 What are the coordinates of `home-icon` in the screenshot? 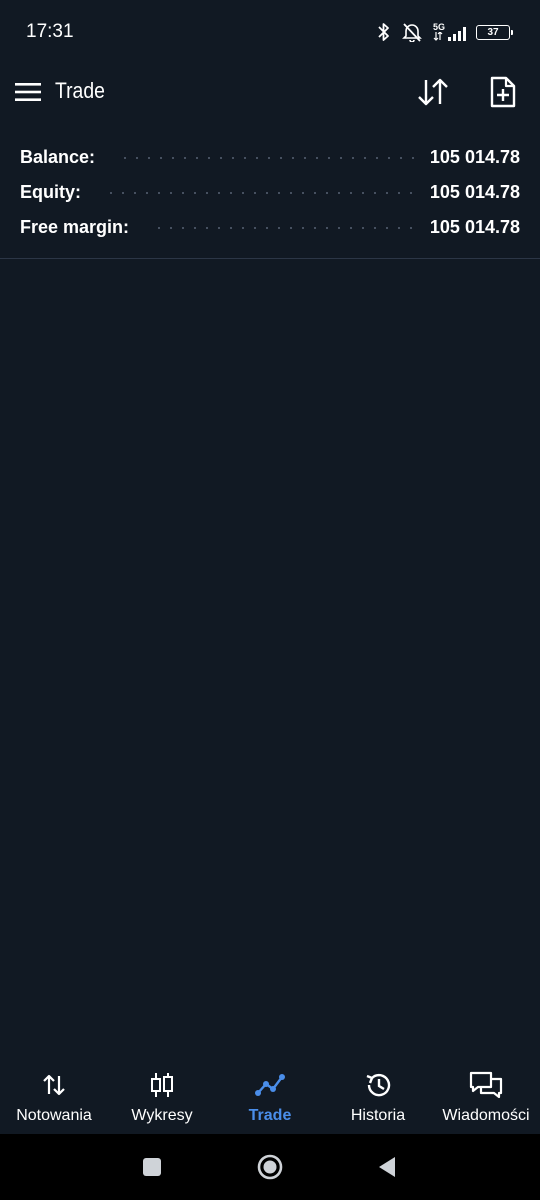 It's located at (270, 1167).